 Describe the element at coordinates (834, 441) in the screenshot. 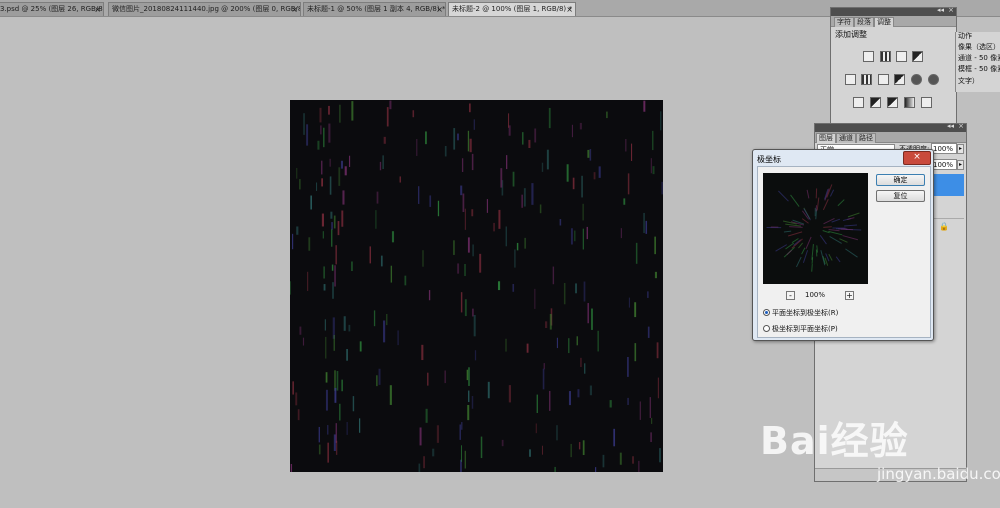

I see `watermark-brand: Bai经验` at that location.